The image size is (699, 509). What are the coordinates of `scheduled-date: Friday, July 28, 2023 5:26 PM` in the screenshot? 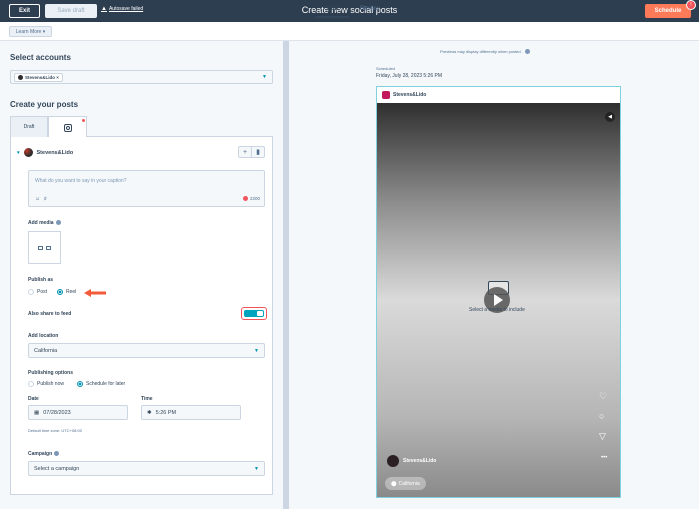 It's located at (409, 76).